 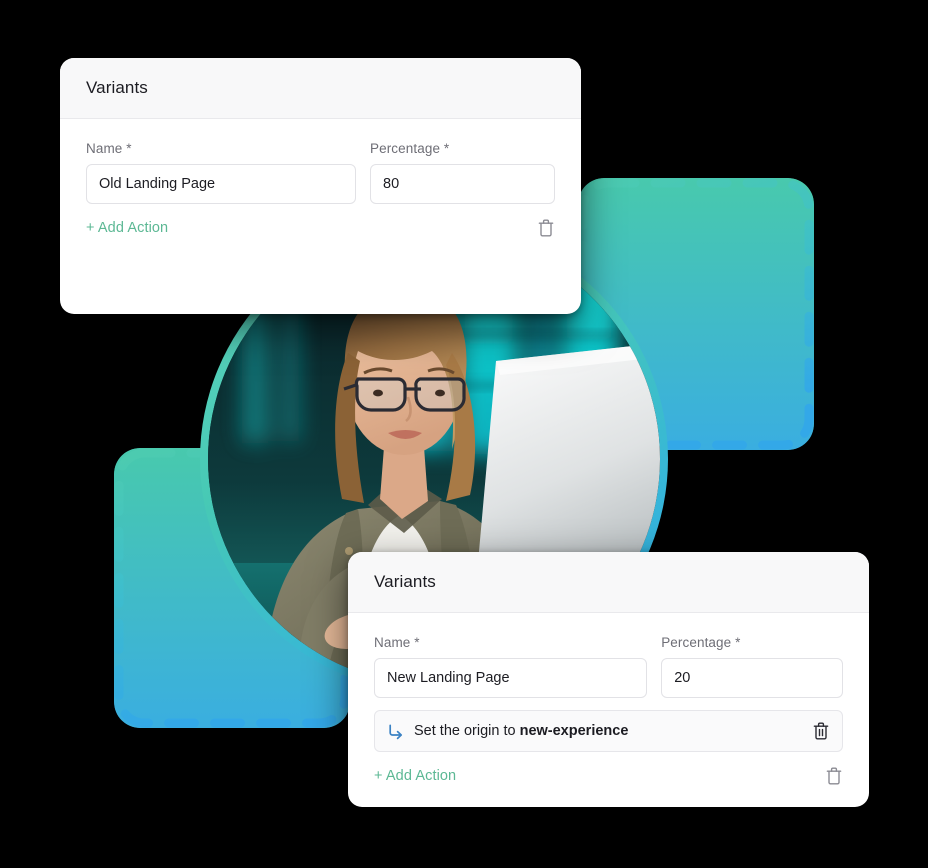 I want to click on action-text-prefix: Set the origin to, so click(x=467, y=731).